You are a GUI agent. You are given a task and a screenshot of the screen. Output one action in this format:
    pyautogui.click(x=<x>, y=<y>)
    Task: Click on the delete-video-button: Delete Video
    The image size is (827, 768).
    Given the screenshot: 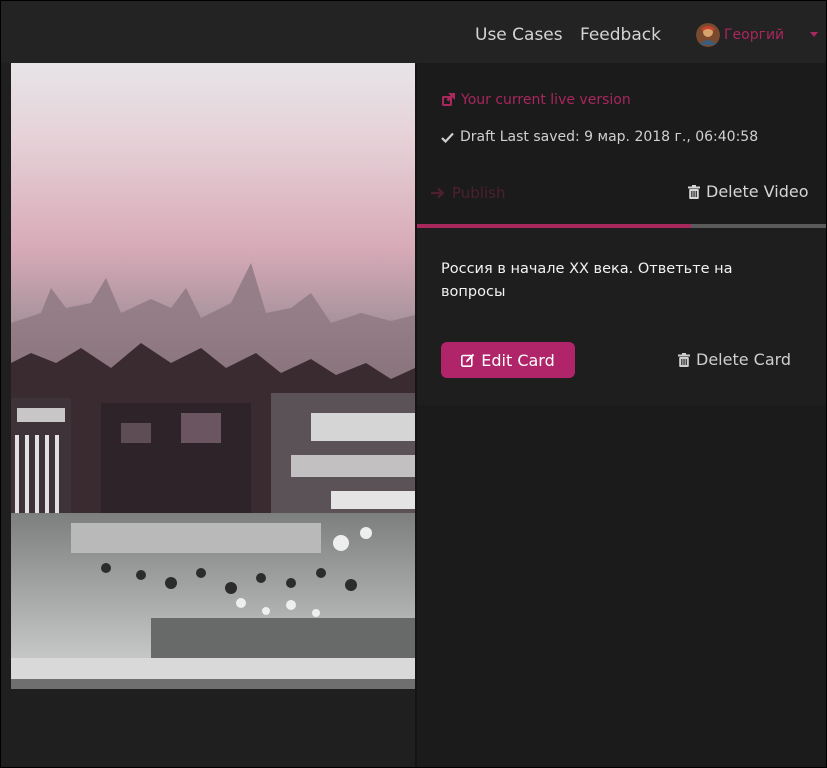 What is the action you would take?
    pyautogui.click(x=748, y=191)
    